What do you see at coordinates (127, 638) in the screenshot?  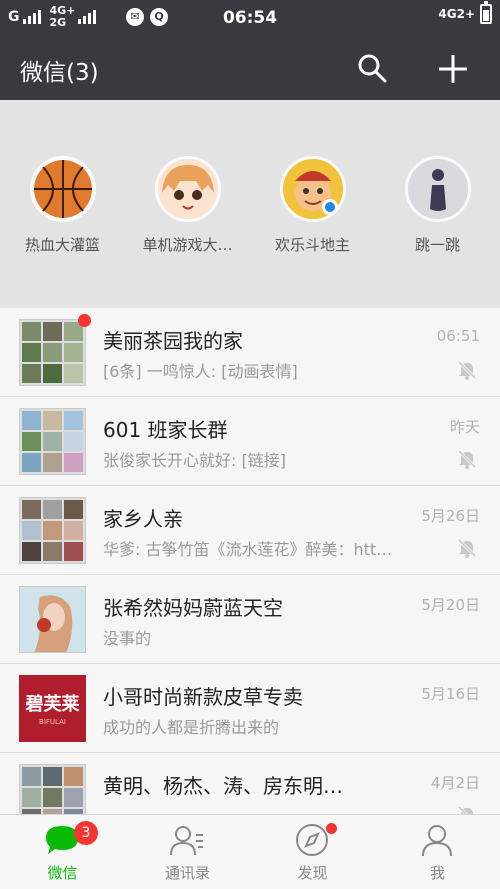 I see `chat-preview: 没事的` at bounding box center [127, 638].